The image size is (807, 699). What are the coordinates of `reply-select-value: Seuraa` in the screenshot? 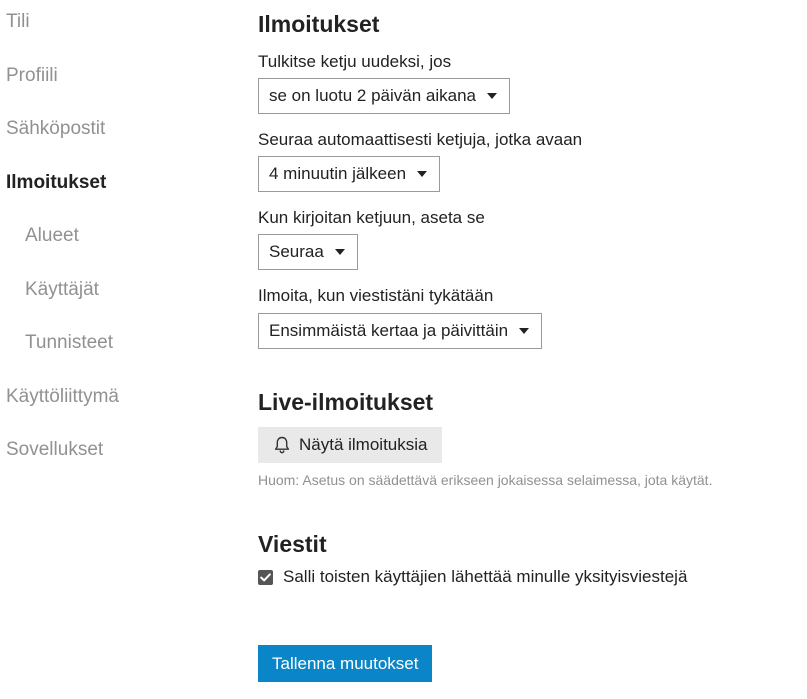 It's located at (296, 251).